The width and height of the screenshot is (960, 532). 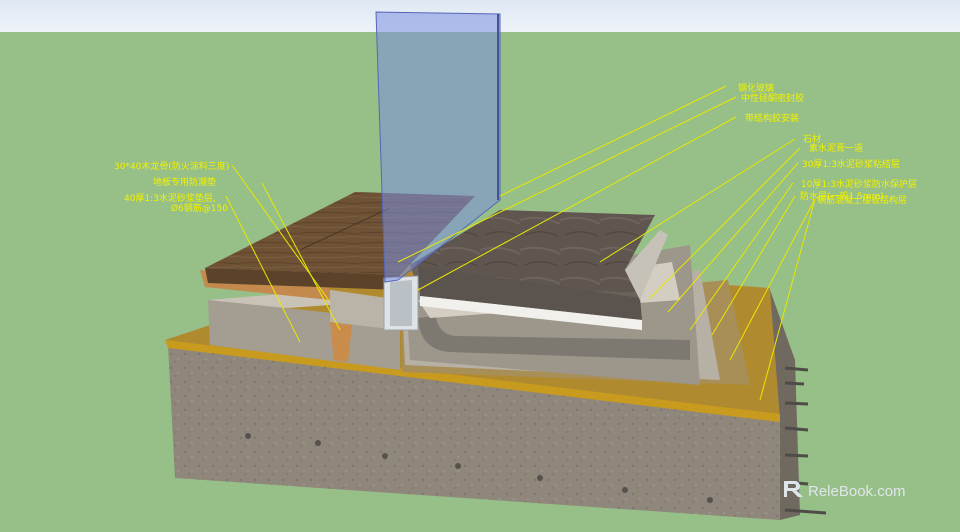 I want to click on label-waterproof-protection: 10厚1:3水泥砂浆防水保护层, so click(x=859, y=184).